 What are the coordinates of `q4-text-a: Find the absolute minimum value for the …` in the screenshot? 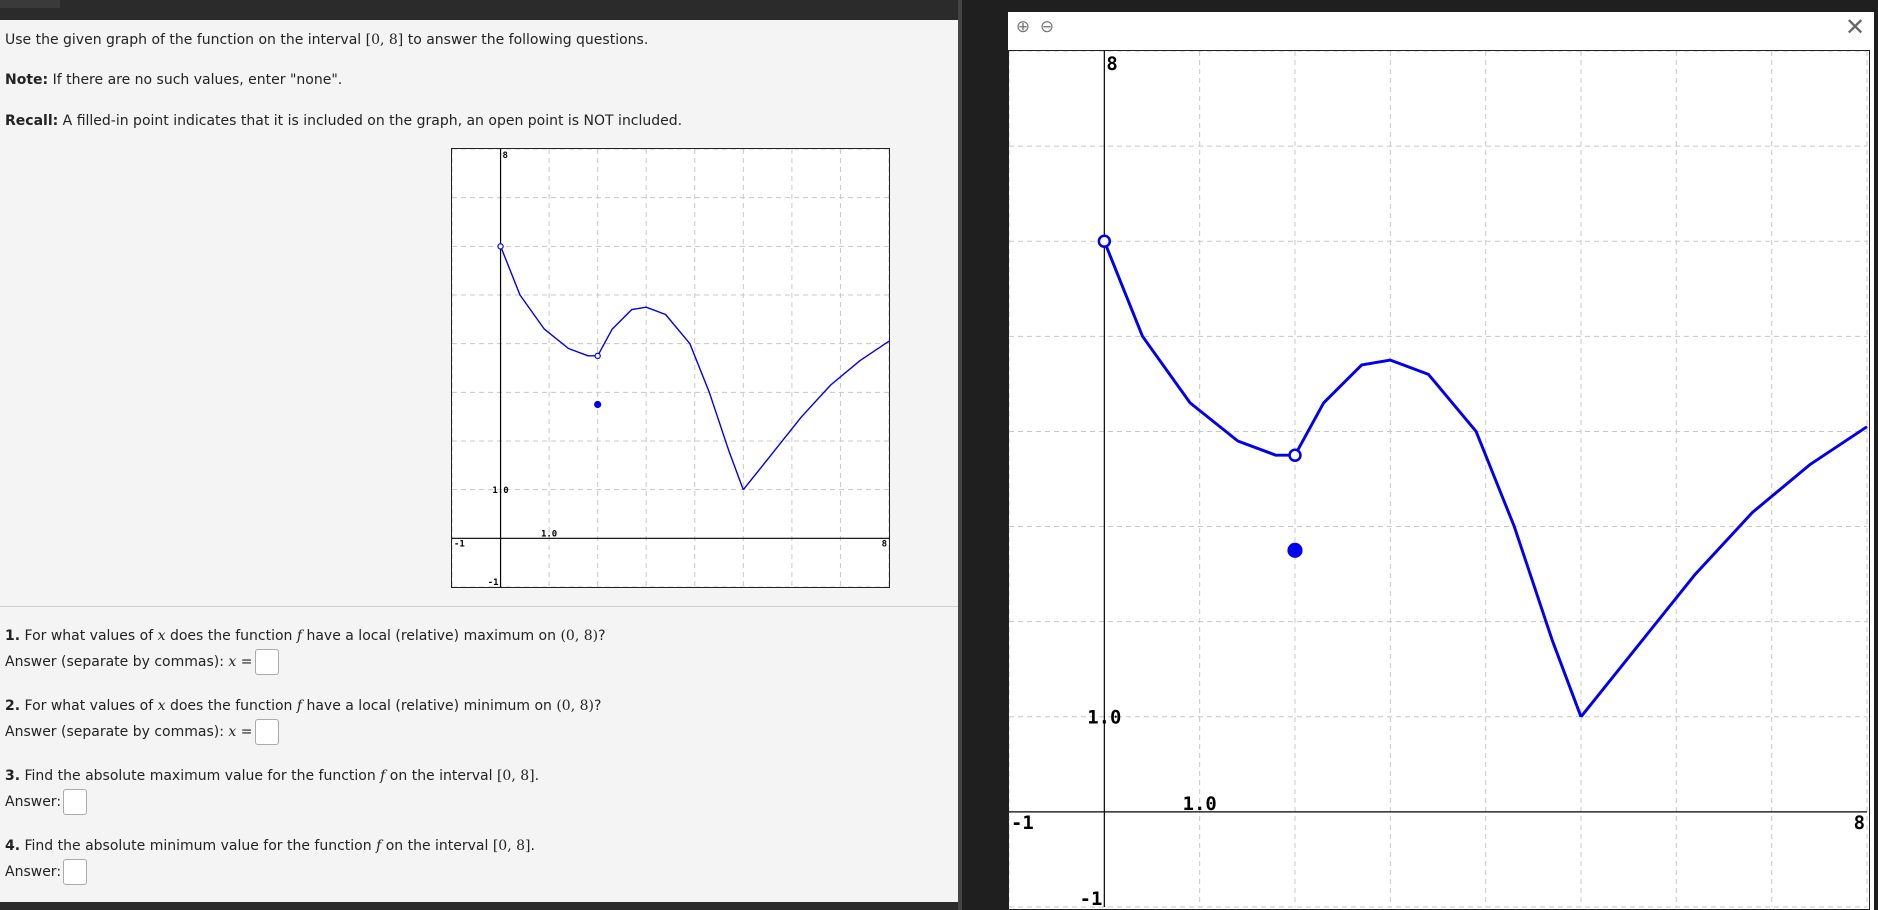 It's located at (198, 846).